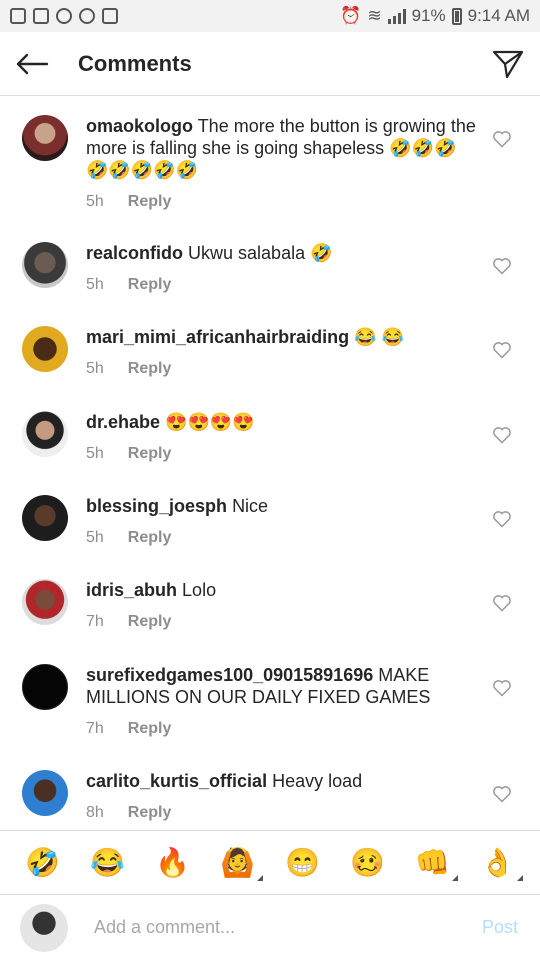  I want to click on emoji-glyph: 🙆, so click(237, 862).